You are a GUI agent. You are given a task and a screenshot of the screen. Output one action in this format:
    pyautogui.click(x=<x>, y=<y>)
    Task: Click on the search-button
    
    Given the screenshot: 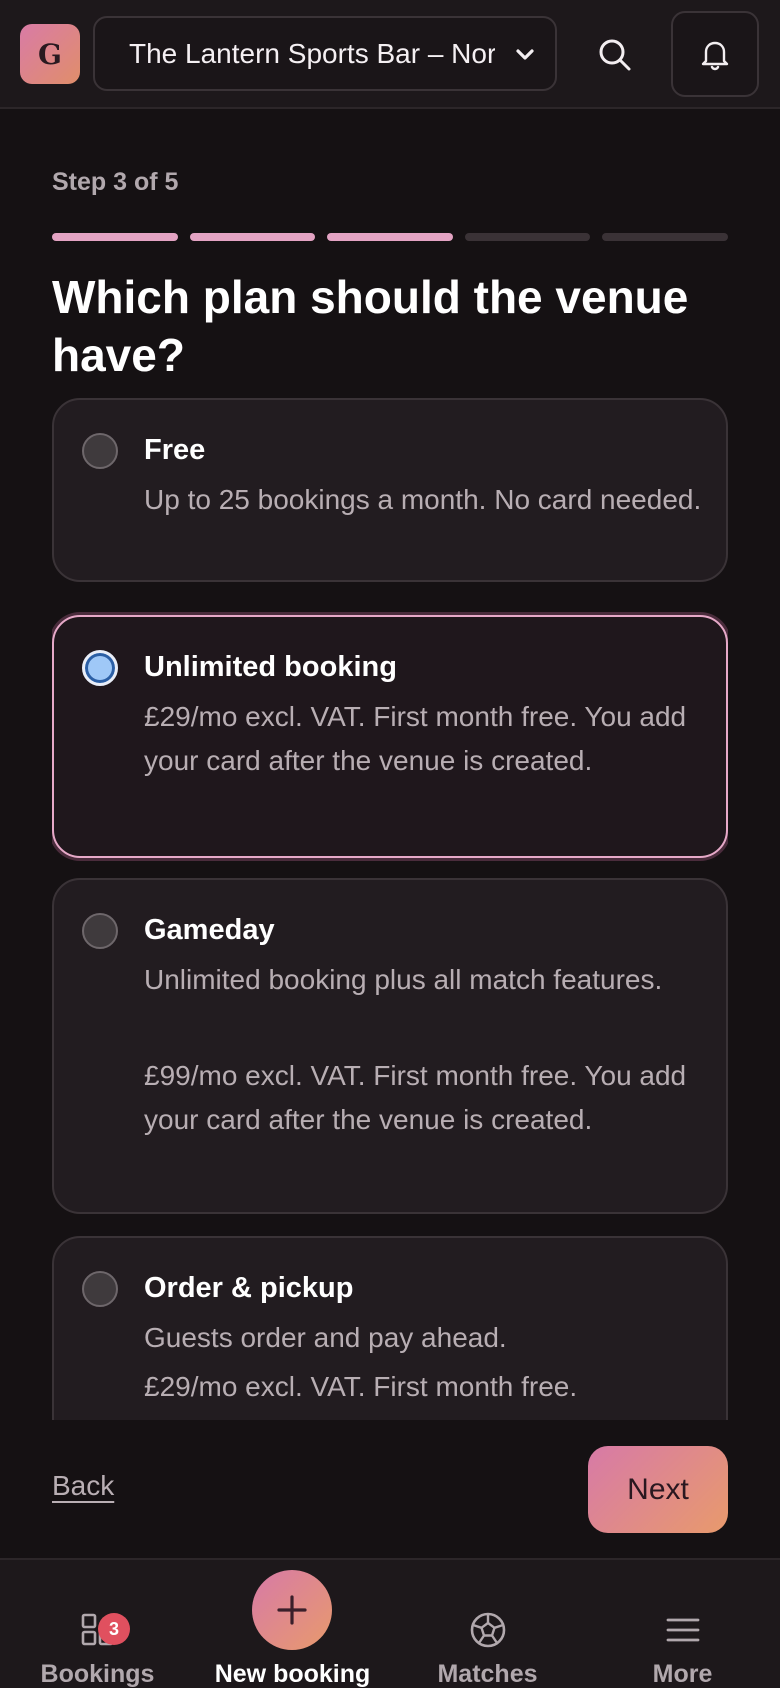 What is the action you would take?
    pyautogui.click(x=615, y=55)
    